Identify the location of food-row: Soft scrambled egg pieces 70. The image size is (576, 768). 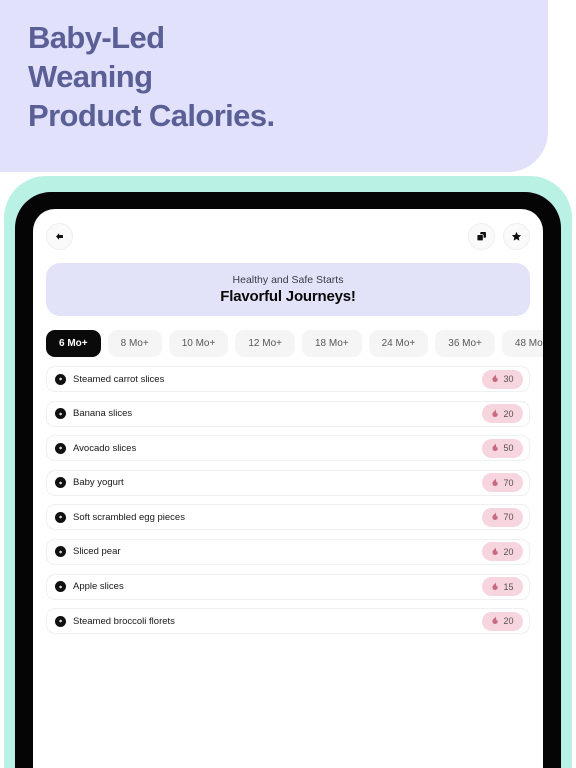
(288, 517).